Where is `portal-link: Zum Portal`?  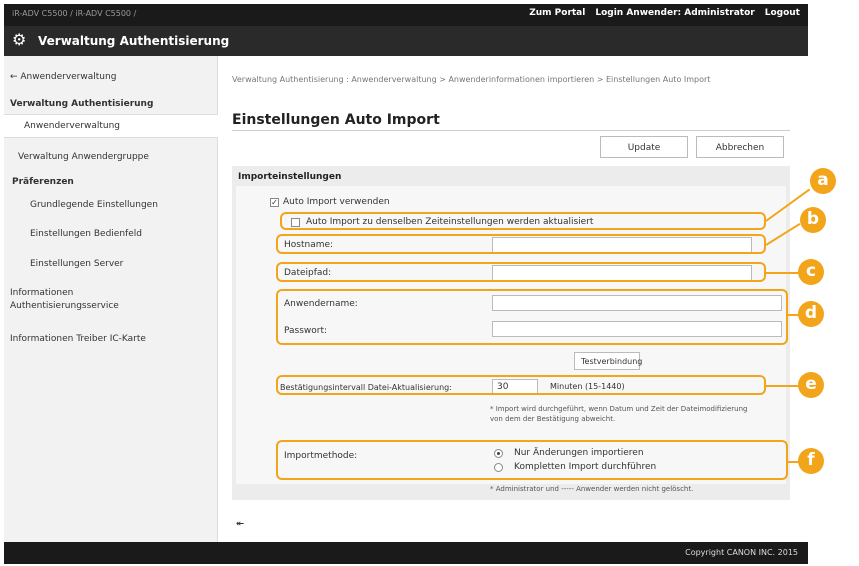
portal-link: Zum Portal is located at coordinates (557, 13).